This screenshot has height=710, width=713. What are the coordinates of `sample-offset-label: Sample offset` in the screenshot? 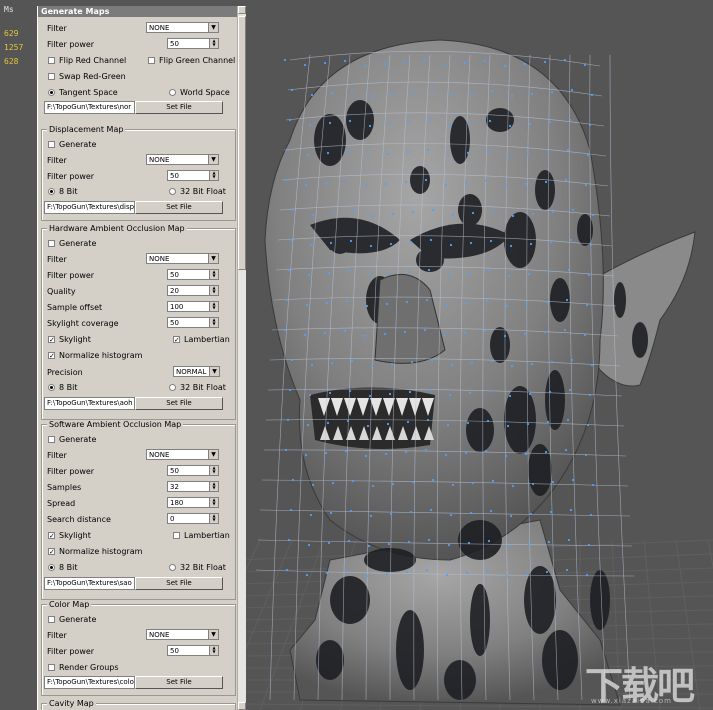 It's located at (75, 307).